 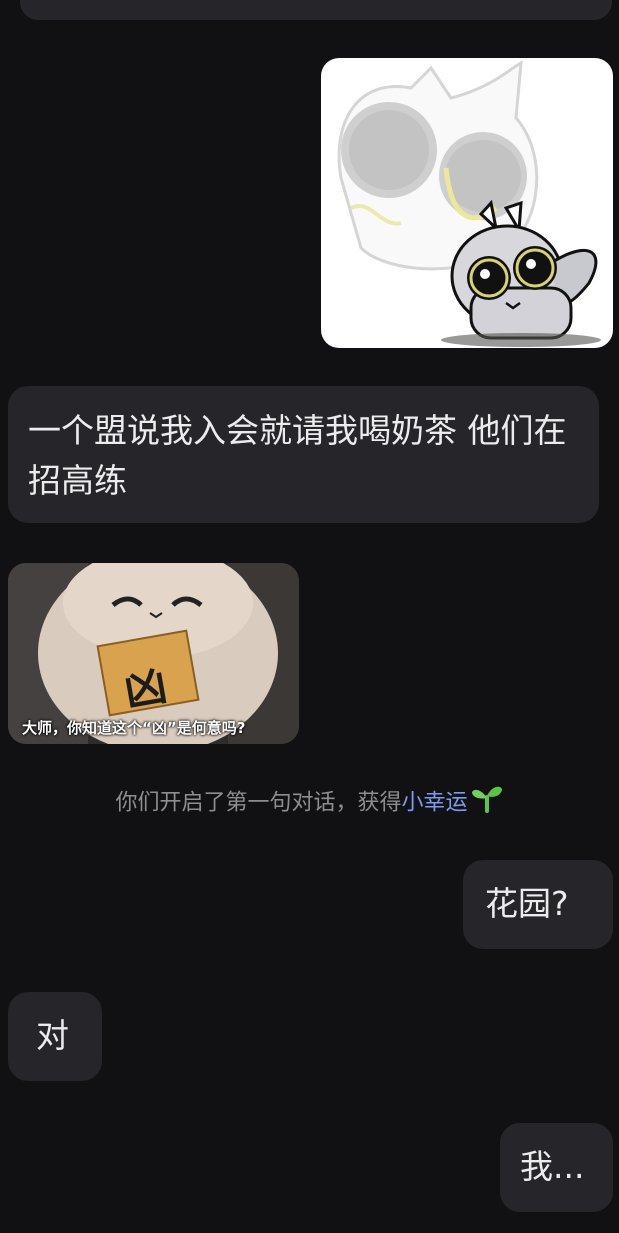 I want to click on system-notice: 你们开启了第一句对话，获得小幸运, so click(x=309, y=803).